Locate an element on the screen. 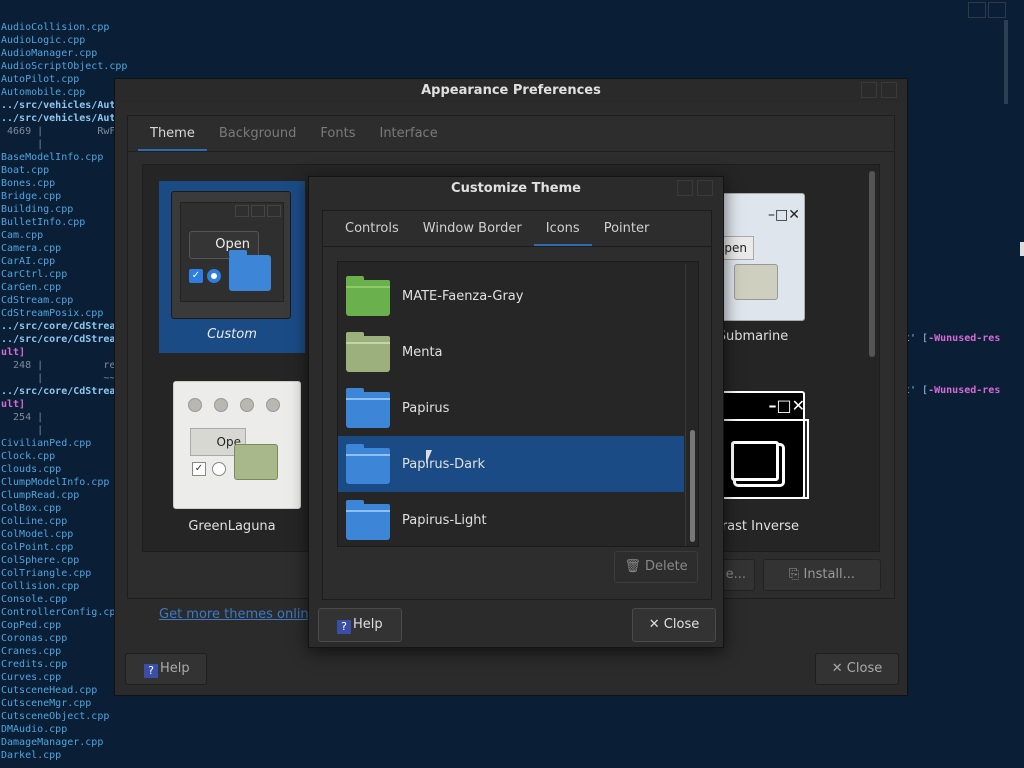 The width and height of the screenshot is (1024, 768). theme-item-submarine: –□✕ pen Submarine is located at coordinates (771, 273).